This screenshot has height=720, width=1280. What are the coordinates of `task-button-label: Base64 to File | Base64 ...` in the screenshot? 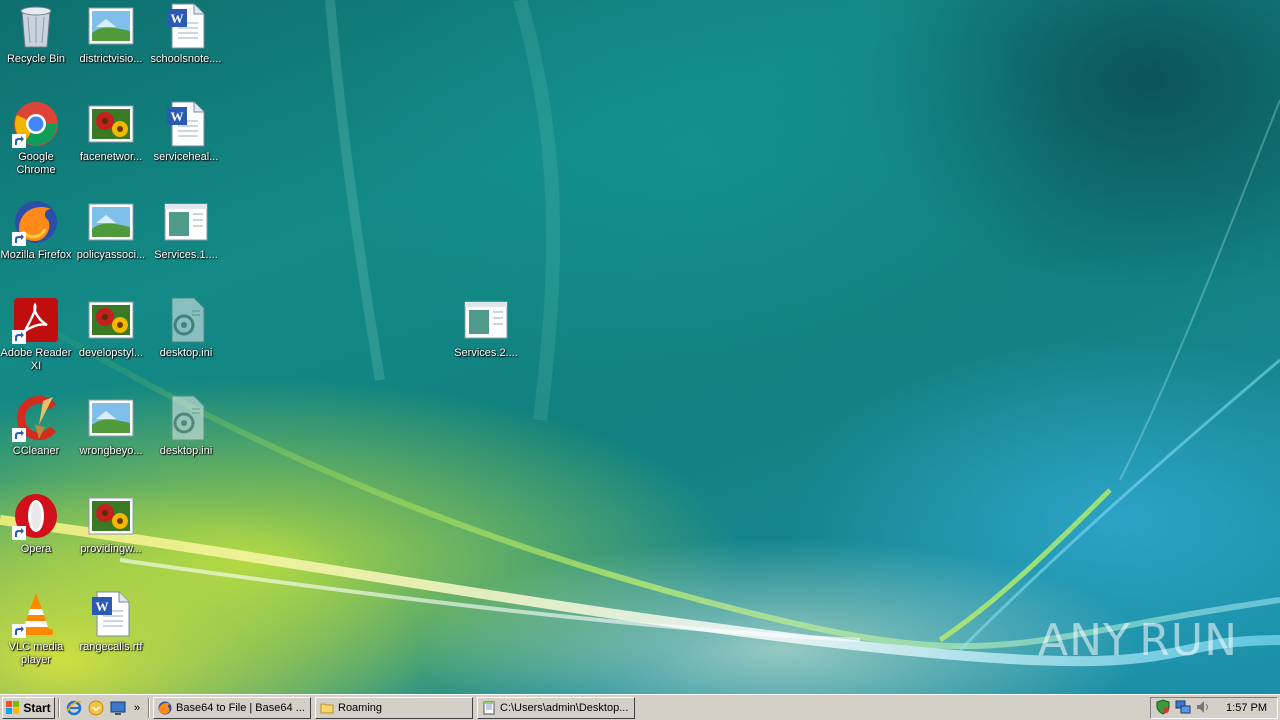 It's located at (240, 707).